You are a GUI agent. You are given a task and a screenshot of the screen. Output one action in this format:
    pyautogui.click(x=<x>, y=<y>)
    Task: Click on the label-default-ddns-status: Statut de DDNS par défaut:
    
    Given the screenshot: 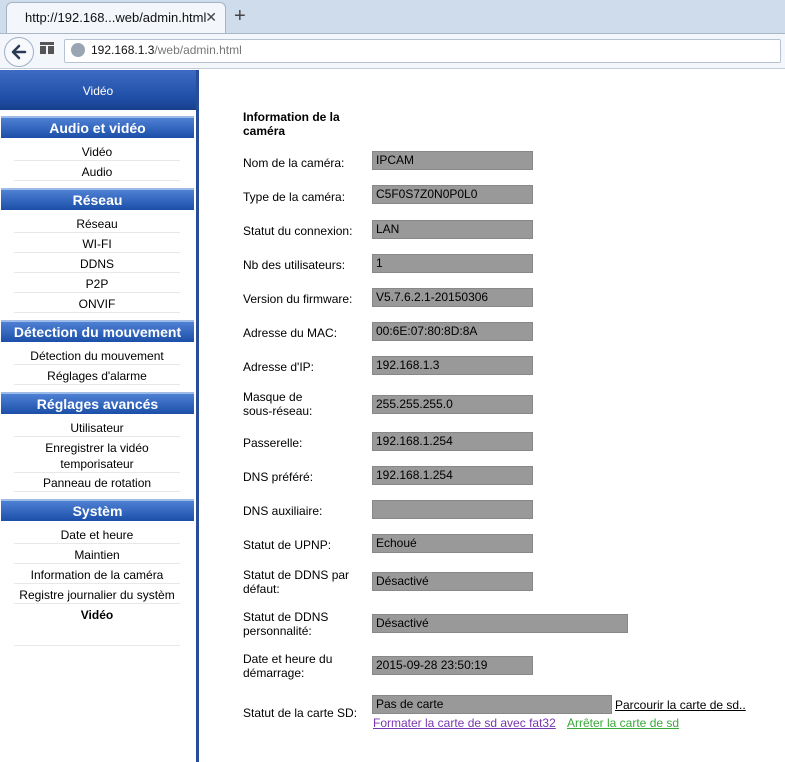 What is the action you would take?
    pyautogui.click(x=296, y=582)
    